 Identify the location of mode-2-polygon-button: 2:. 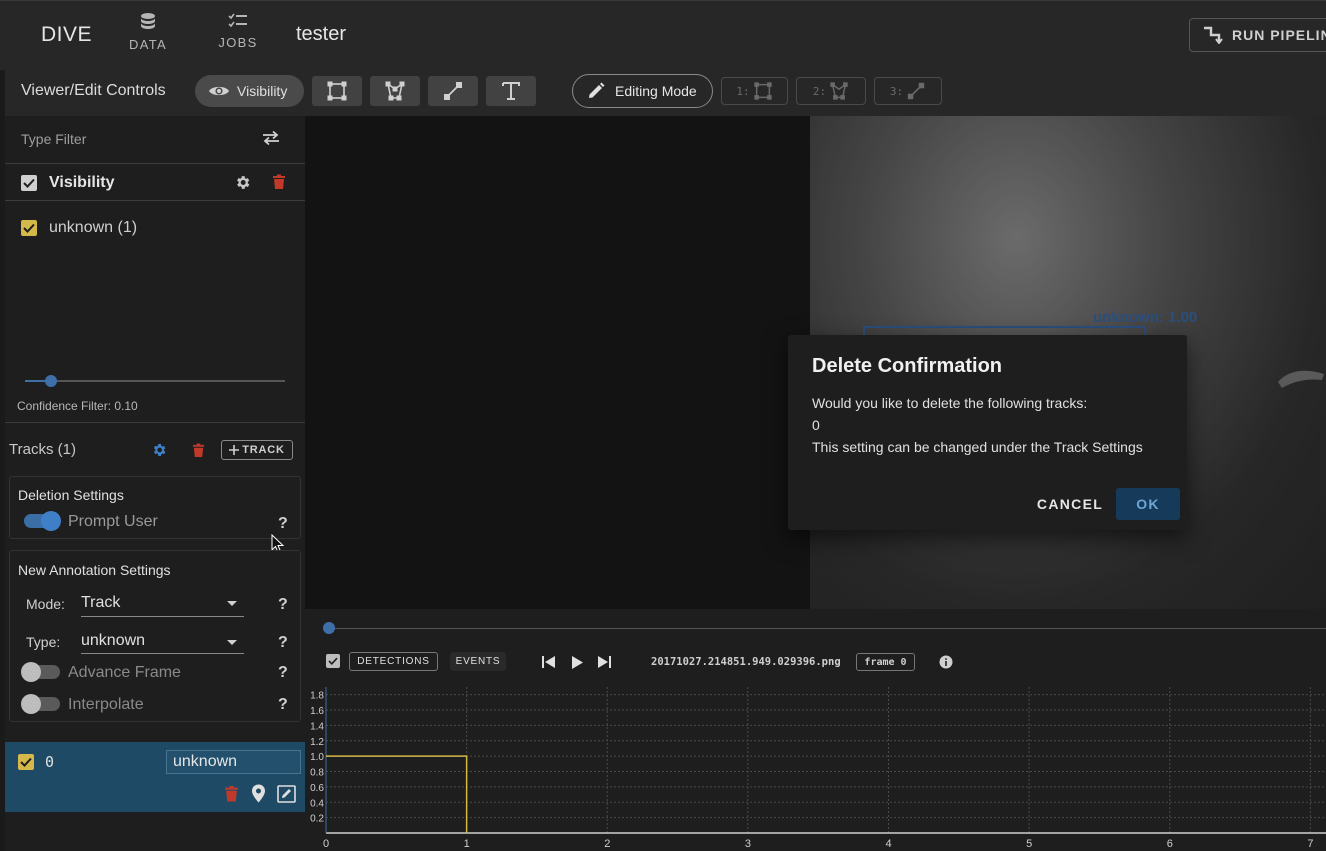
(831, 91).